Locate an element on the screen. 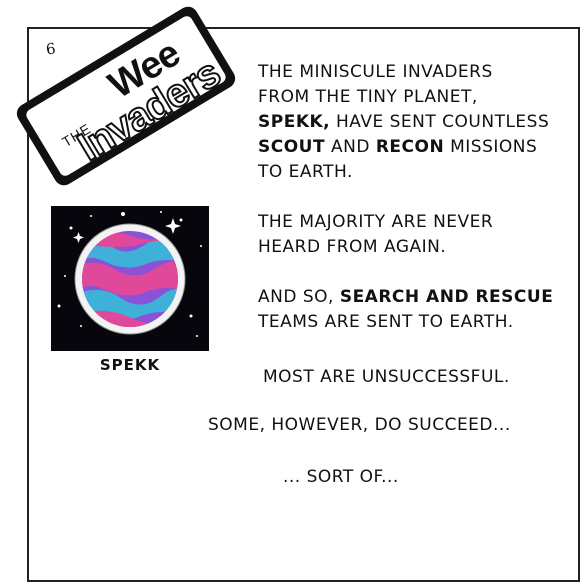 The image size is (587, 588). intro-line-5: TO EARTH. is located at coordinates (305, 172).